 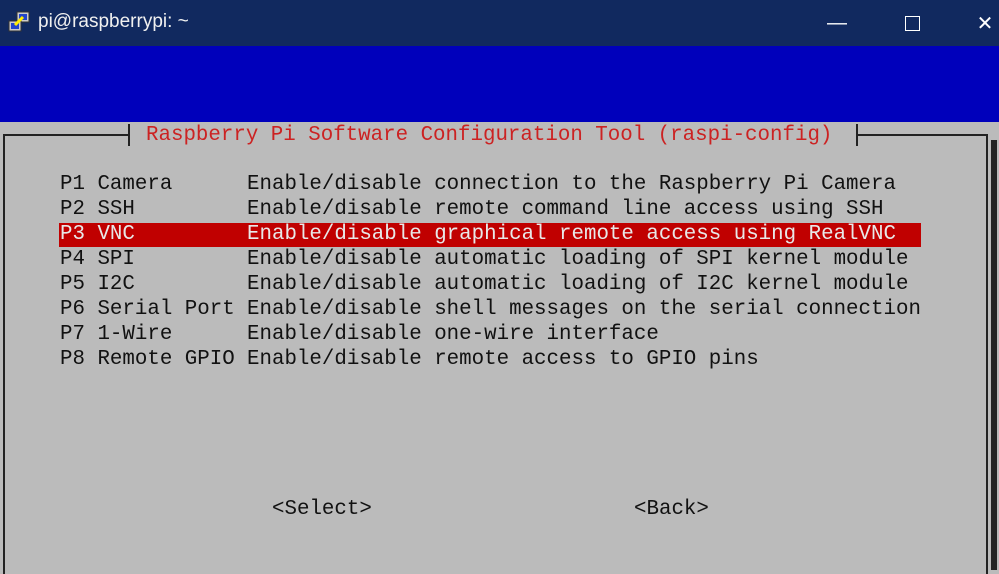 What do you see at coordinates (322, 510) in the screenshot?
I see `select-button: <Select>` at bounding box center [322, 510].